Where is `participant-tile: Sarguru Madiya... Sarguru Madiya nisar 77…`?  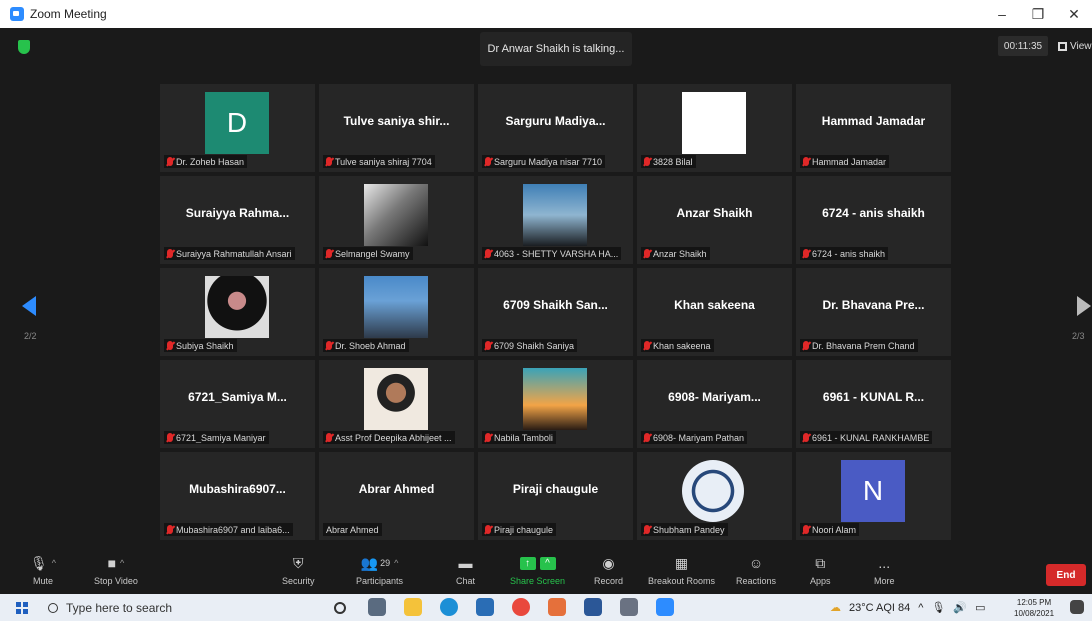 participant-tile: Sarguru Madiya... Sarguru Madiya nisar 77… is located at coordinates (555, 128).